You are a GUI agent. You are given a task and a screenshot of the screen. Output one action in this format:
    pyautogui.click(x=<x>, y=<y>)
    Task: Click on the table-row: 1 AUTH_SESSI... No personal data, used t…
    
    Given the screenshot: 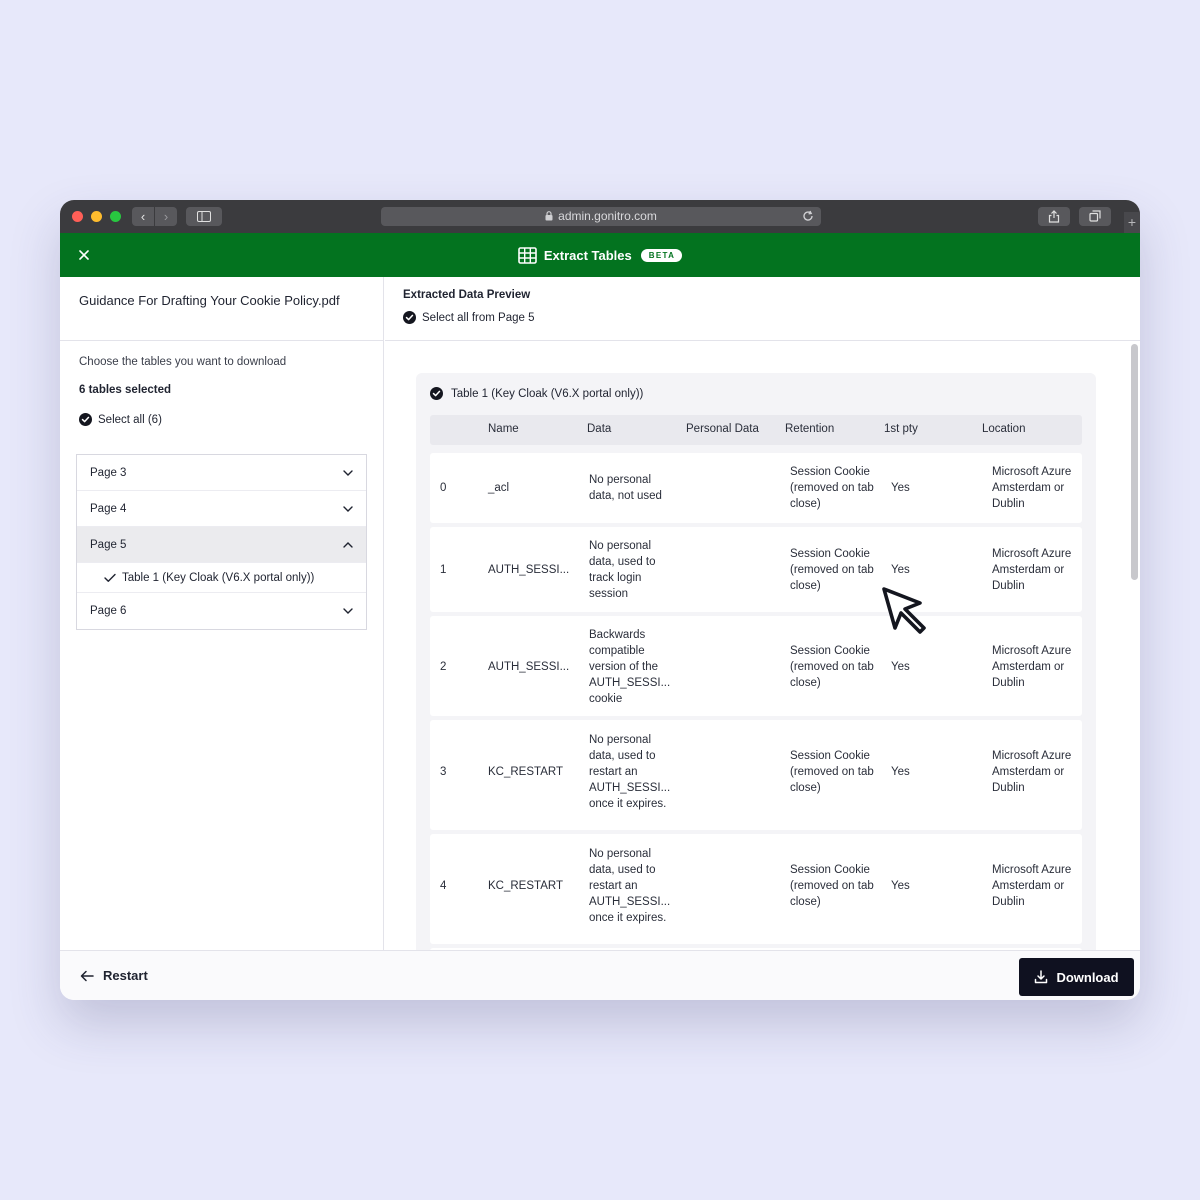 What is the action you would take?
    pyautogui.click(x=756, y=569)
    